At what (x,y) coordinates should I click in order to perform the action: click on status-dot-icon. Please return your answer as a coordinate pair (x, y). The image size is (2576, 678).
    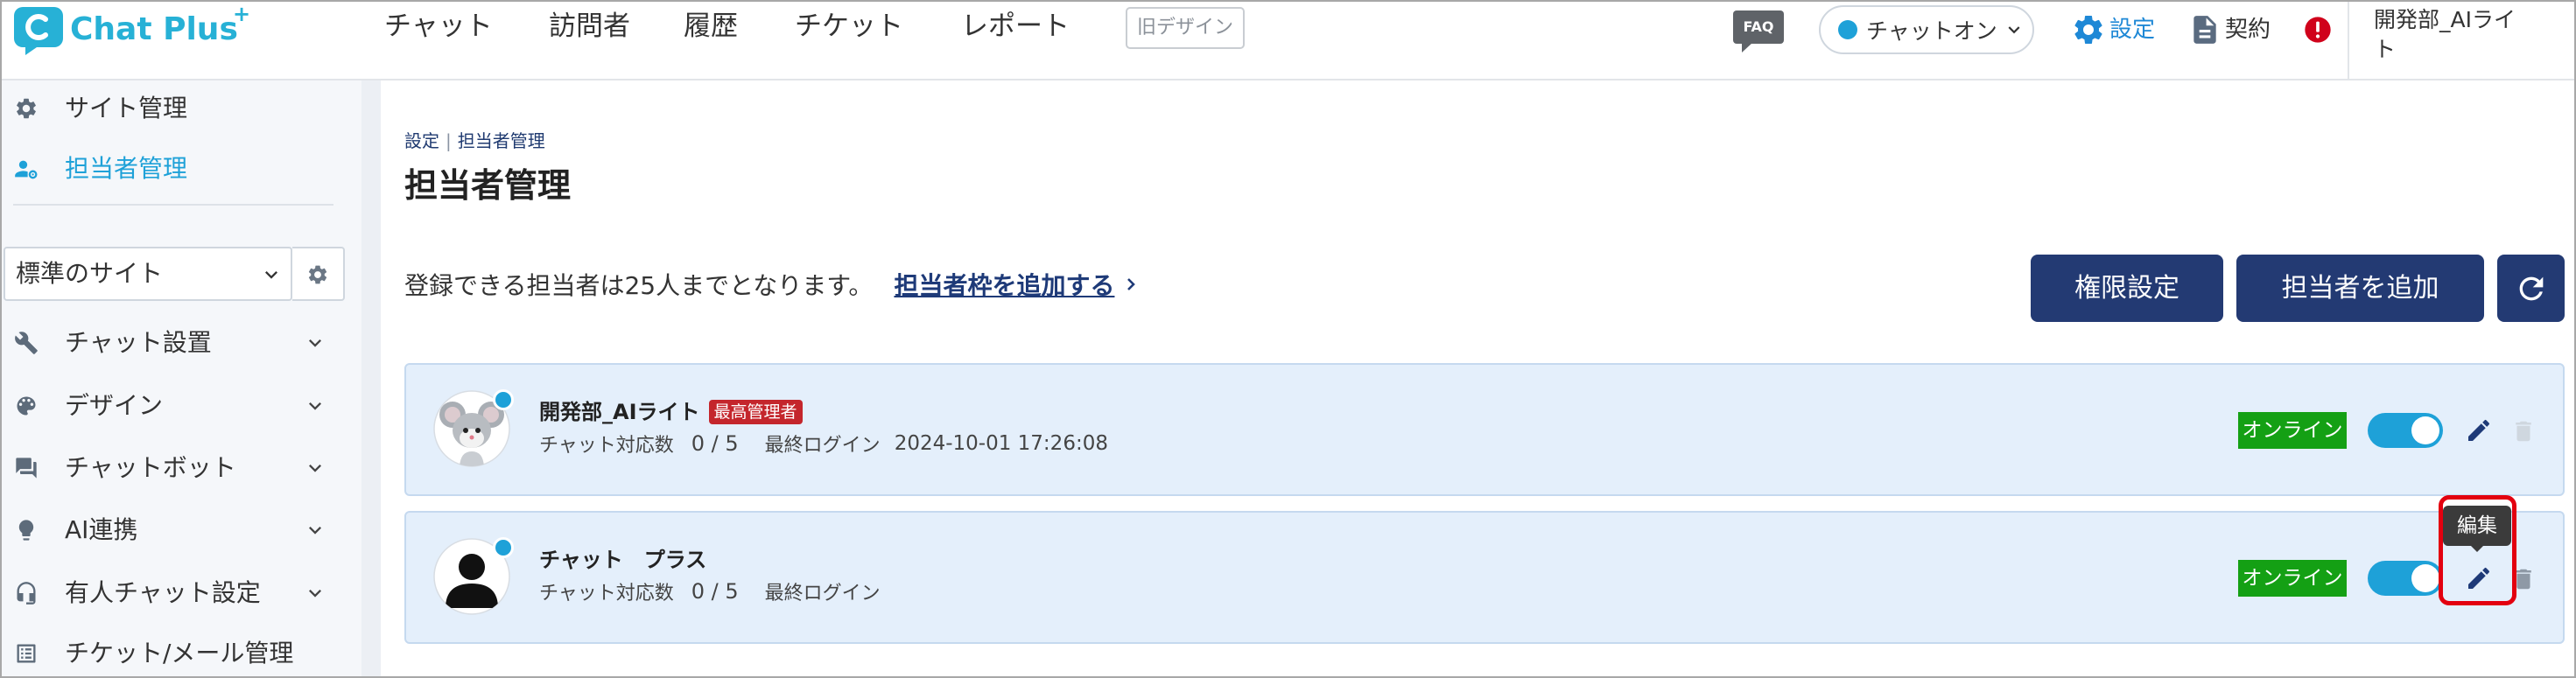
    Looking at the image, I should click on (1847, 29).